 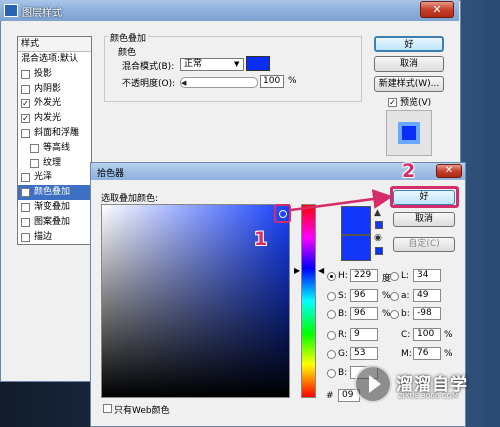 I want to click on step1-label: 1, so click(x=261, y=239).